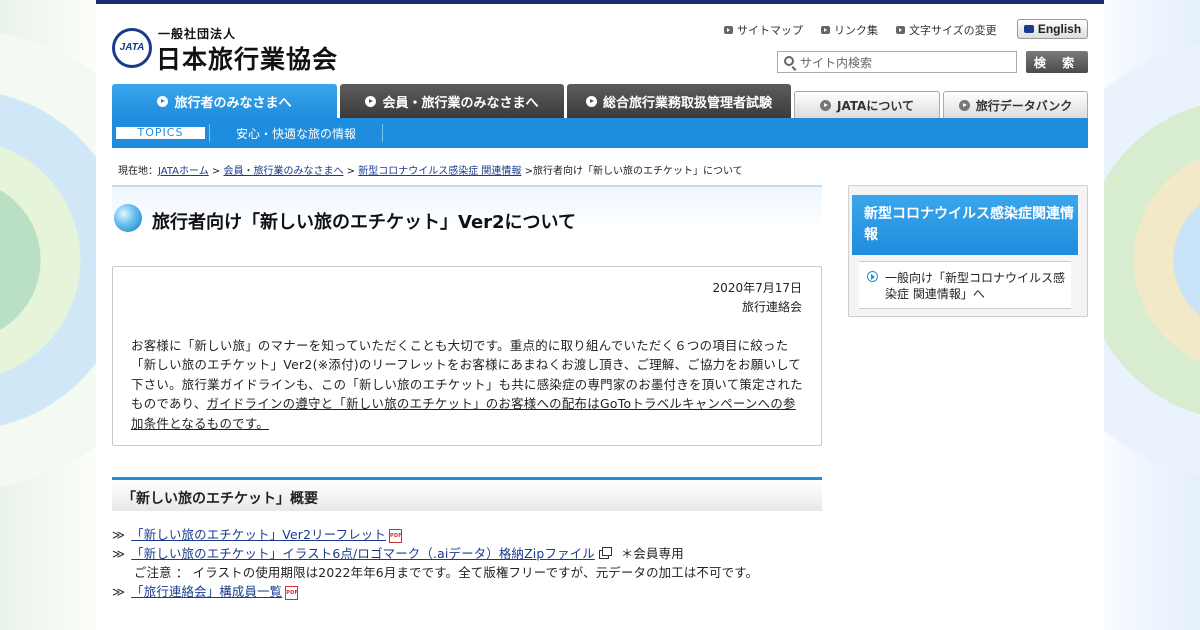  What do you see at coordinates (953, 30) in the screenshot?
I see `util-link-label: 文字サイズの変更` at bounding box center [953, 30].